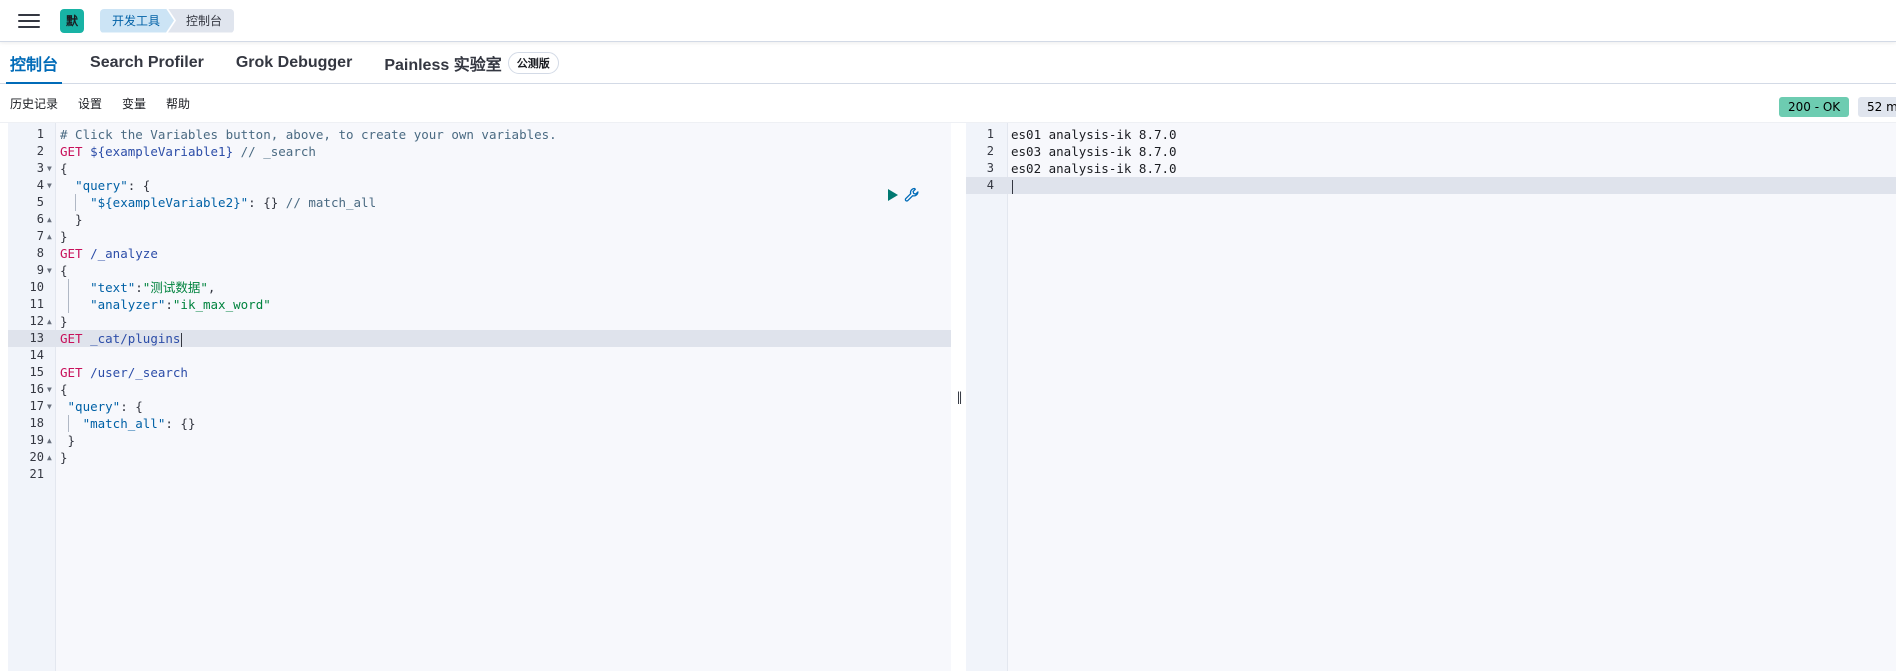  I want to click on menu-icon, so click(29, 21).